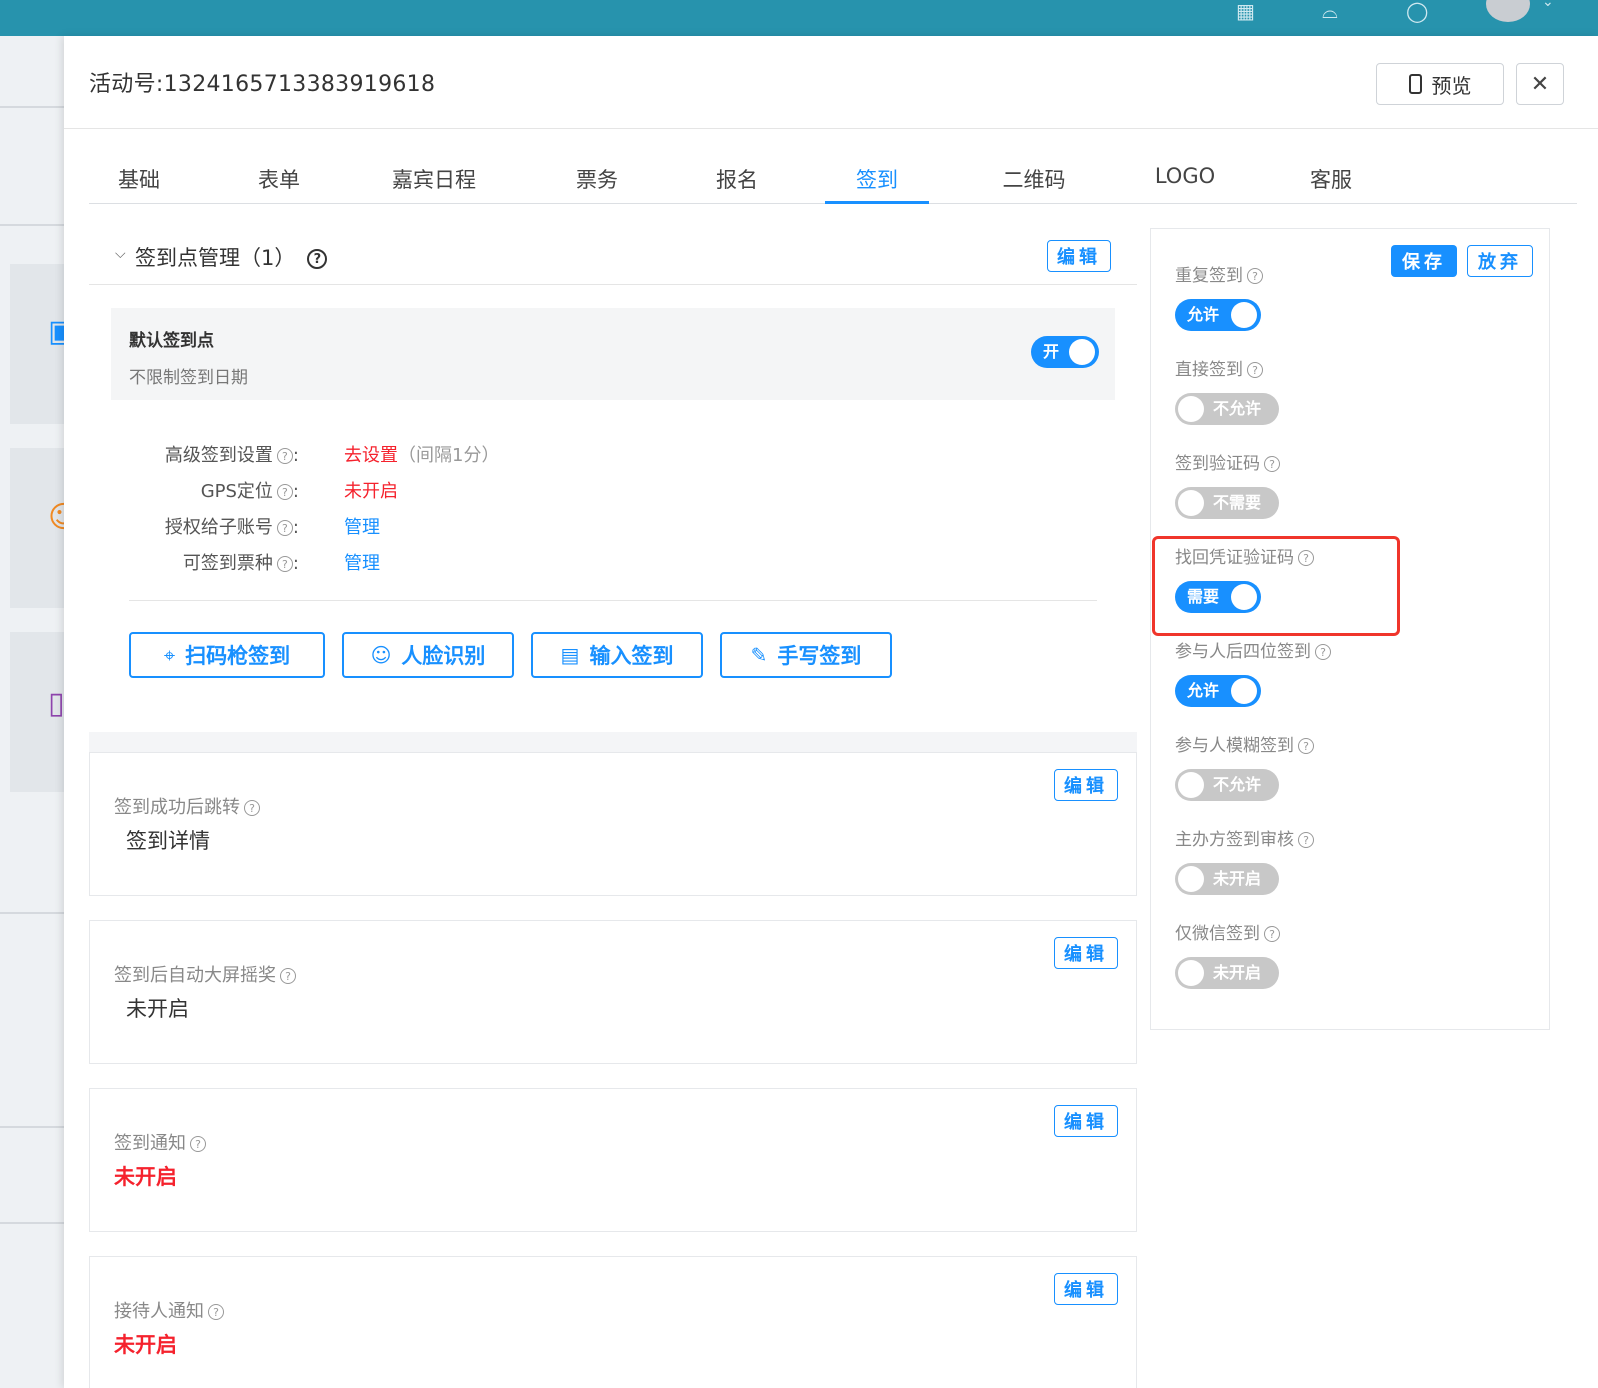  I want to click on organizer-review-toggle: 未开启, so click(1227, 879).